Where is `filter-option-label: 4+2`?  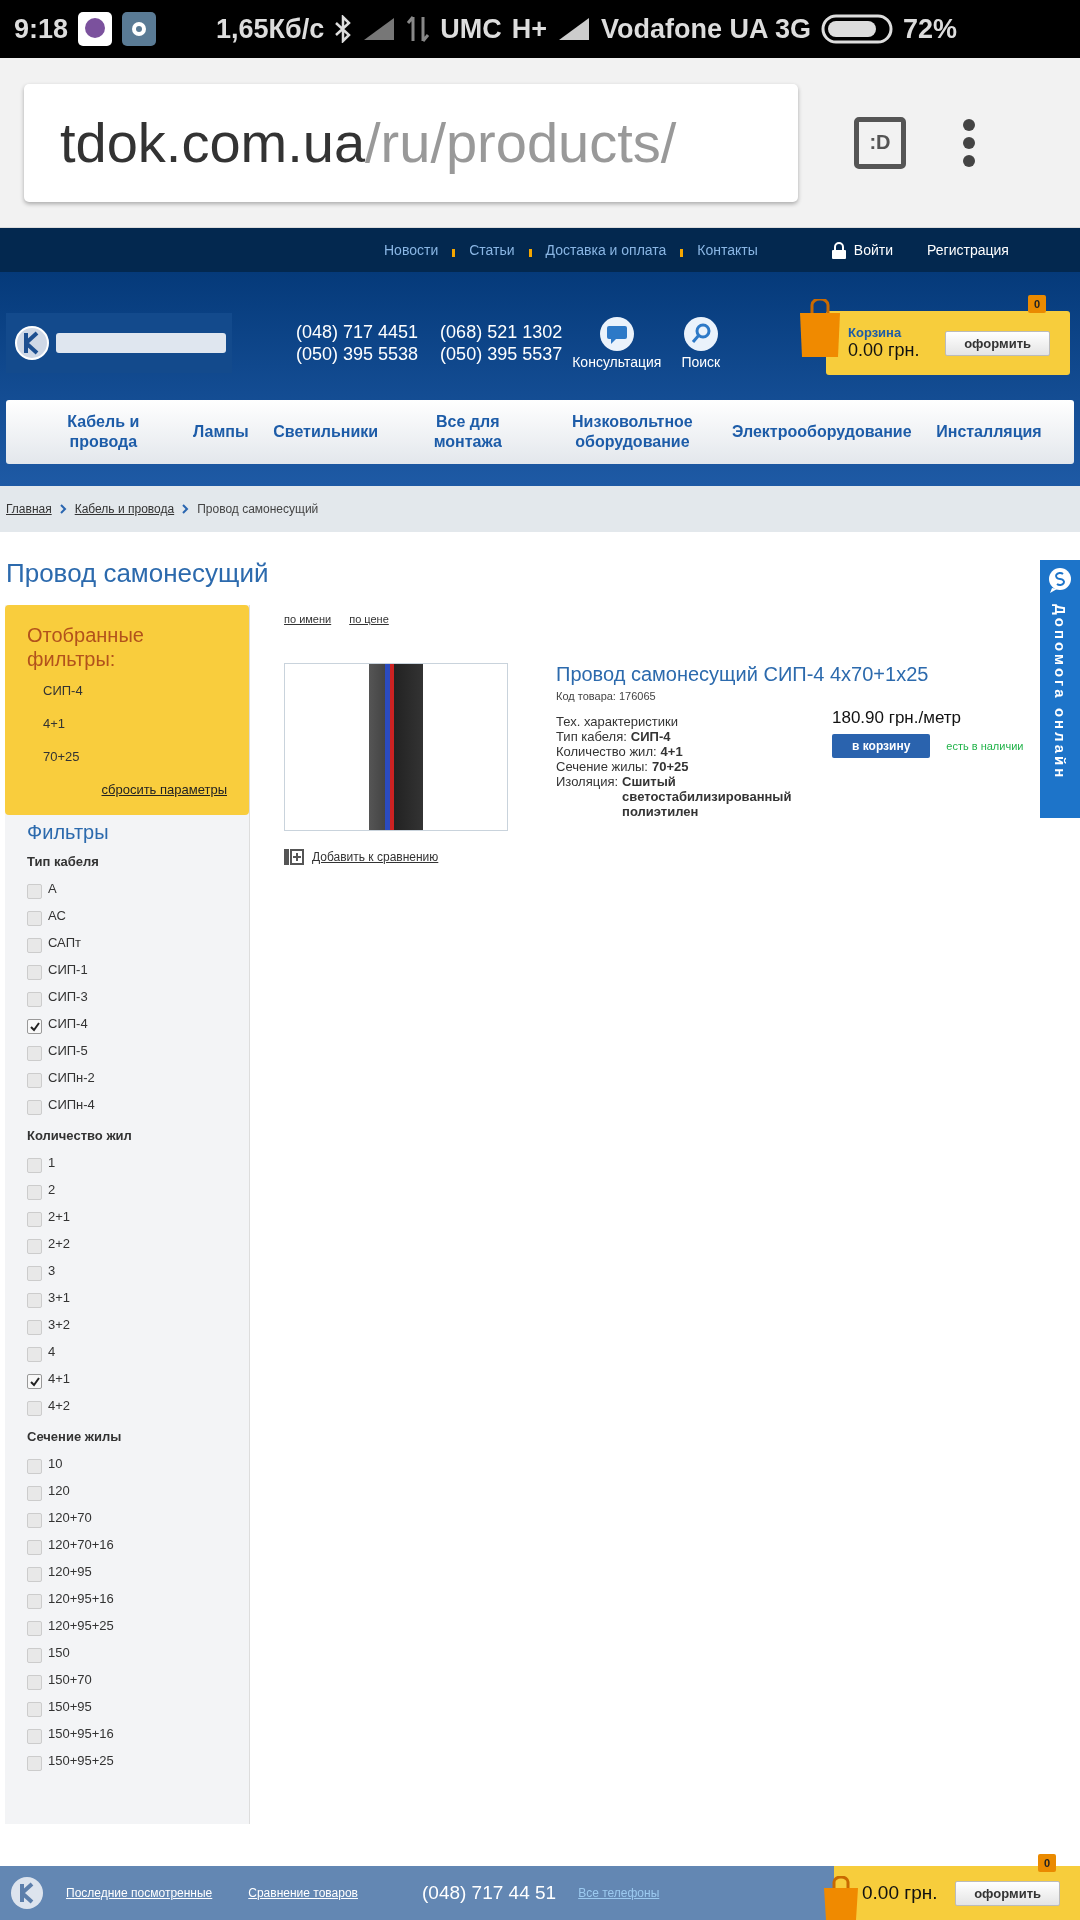
filter-option-label: 4+2 is located at coordinates (59, 1405).